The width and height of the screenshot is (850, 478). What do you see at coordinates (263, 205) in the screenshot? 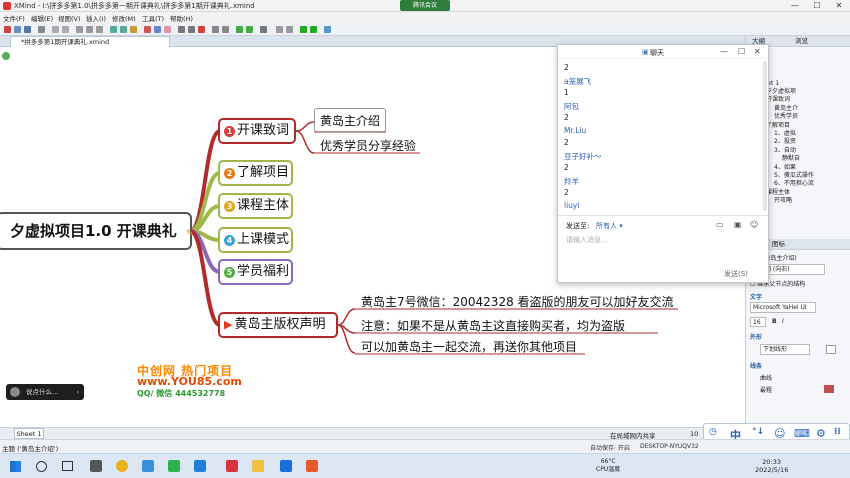
I see `topic-label: 课程主体` at bounding box center [263, 205].